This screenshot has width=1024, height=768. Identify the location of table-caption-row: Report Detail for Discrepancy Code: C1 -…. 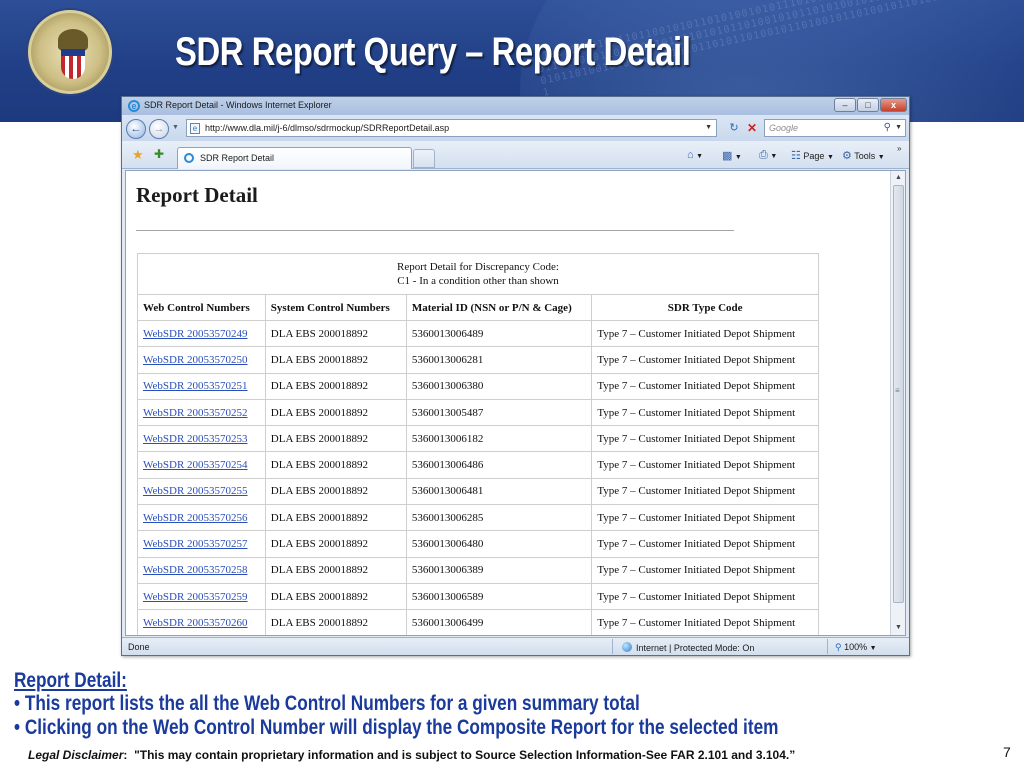
(478, 274).